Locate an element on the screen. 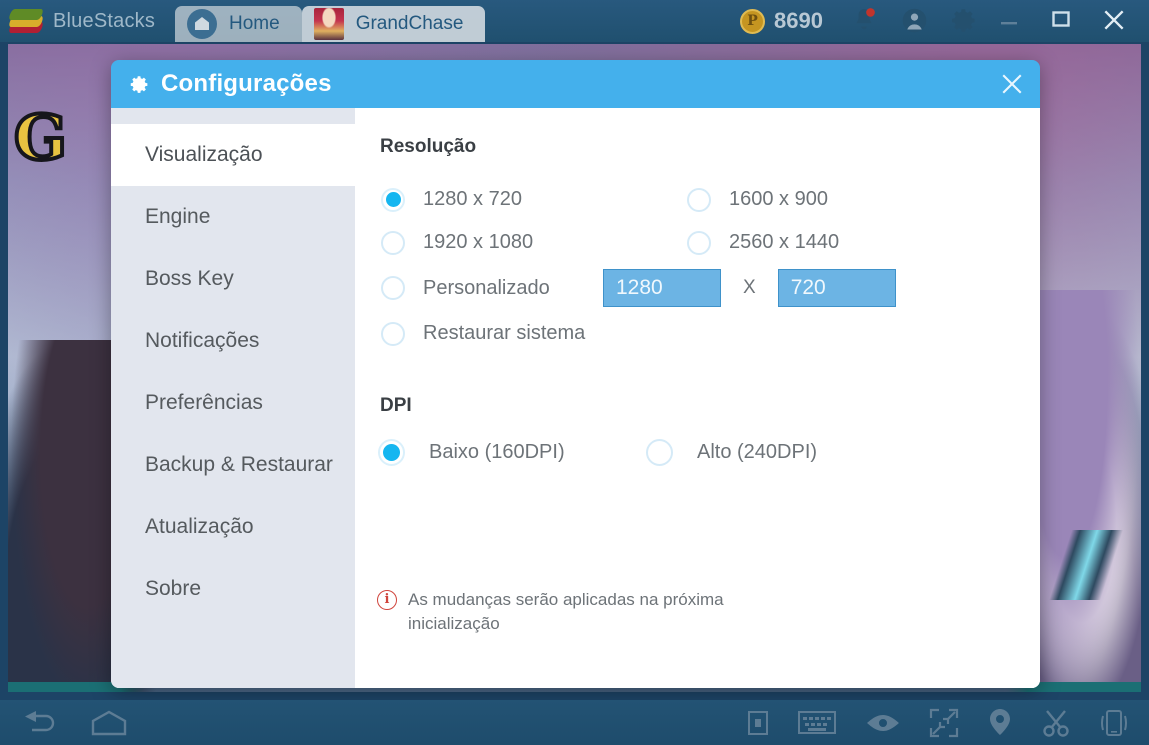 This screenshot has width=1149, height=745. sidebar-item-label: Boss Key is located at coordinates (189, 278).